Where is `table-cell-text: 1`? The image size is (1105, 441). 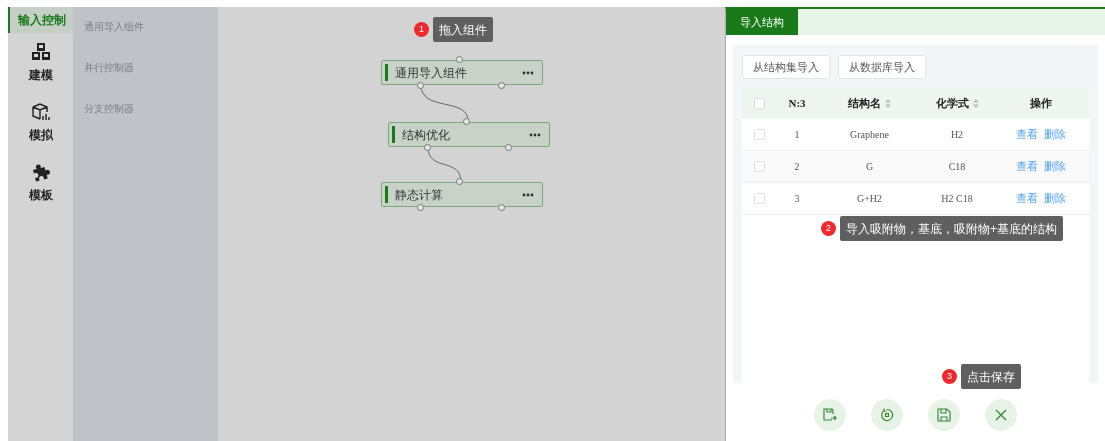
table-cell-text: 1 is located at coordinates (797, 135).